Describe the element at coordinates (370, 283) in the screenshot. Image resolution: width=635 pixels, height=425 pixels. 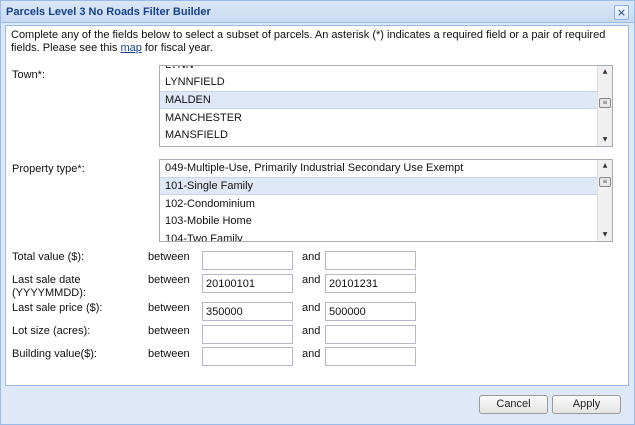
I see `last-sale-date-to-input` at that location.